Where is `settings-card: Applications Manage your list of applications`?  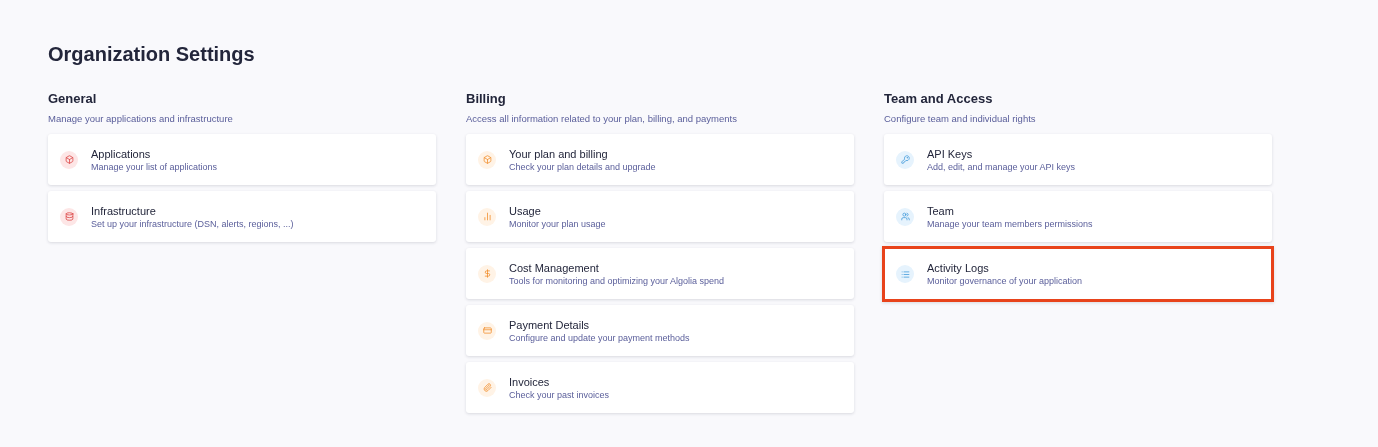 settings-card: Applications Manage your list of applications is located at coordinates (242, 159).